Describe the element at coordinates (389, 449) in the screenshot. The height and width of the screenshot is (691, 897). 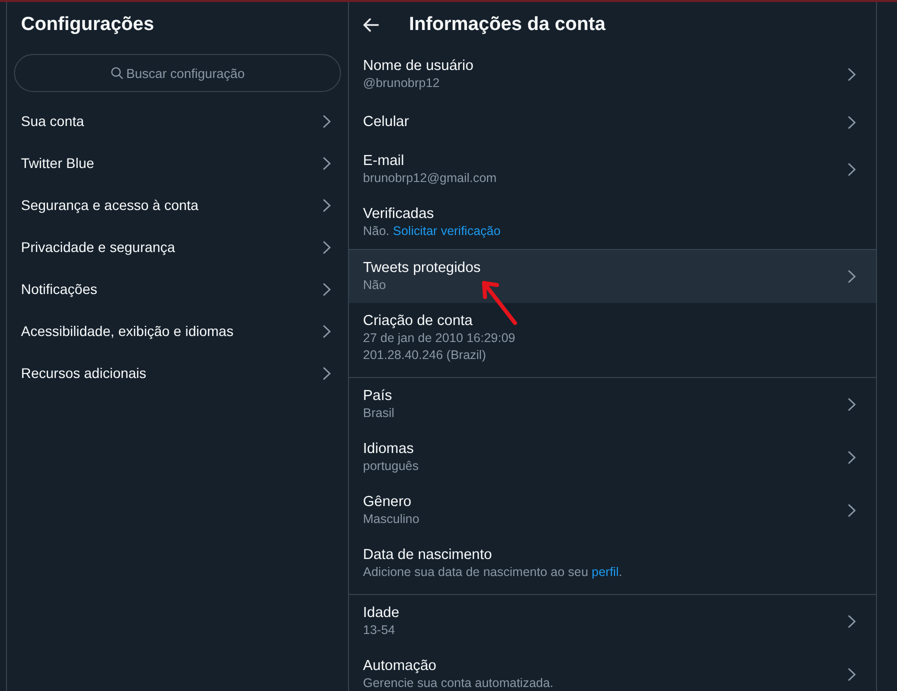
I see `setting-title: Idiomas` at that location.